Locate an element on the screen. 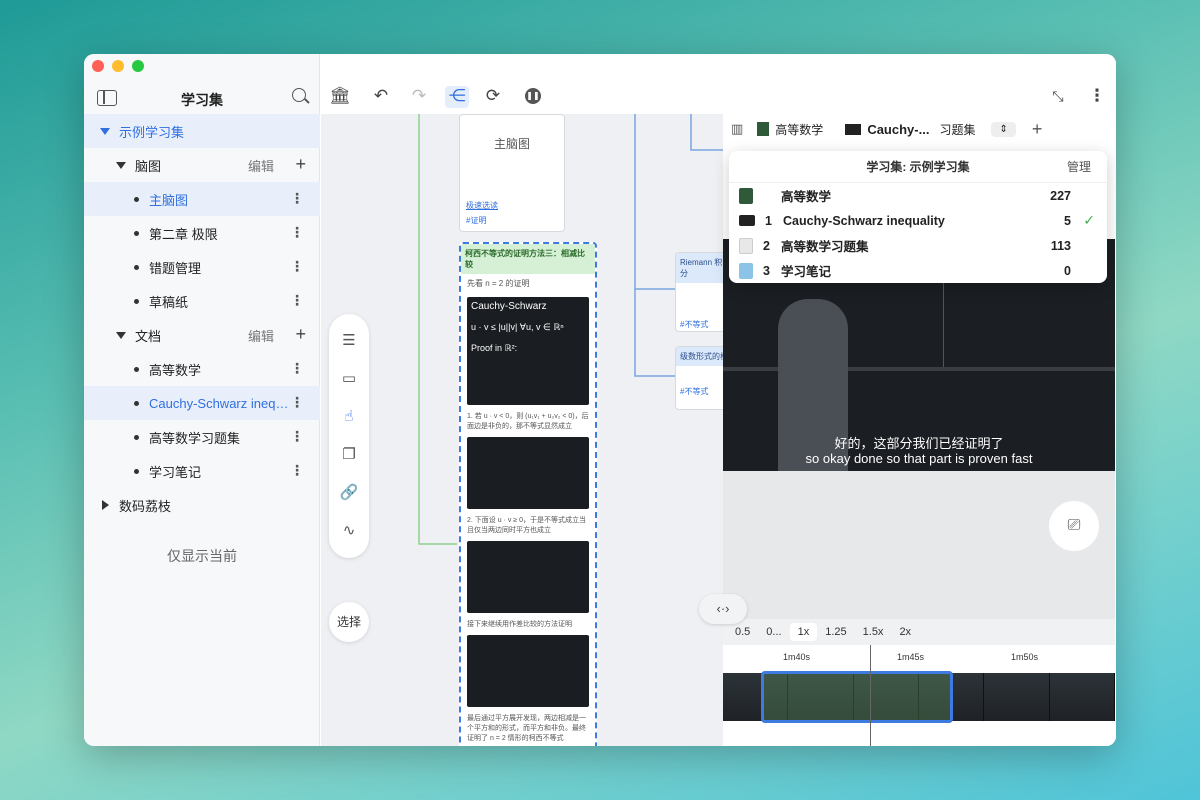 Image resolution: width=1200 pixels, height=800 pixels. more-menu-icon: ⋮ is located at coordinates (1097, 96).